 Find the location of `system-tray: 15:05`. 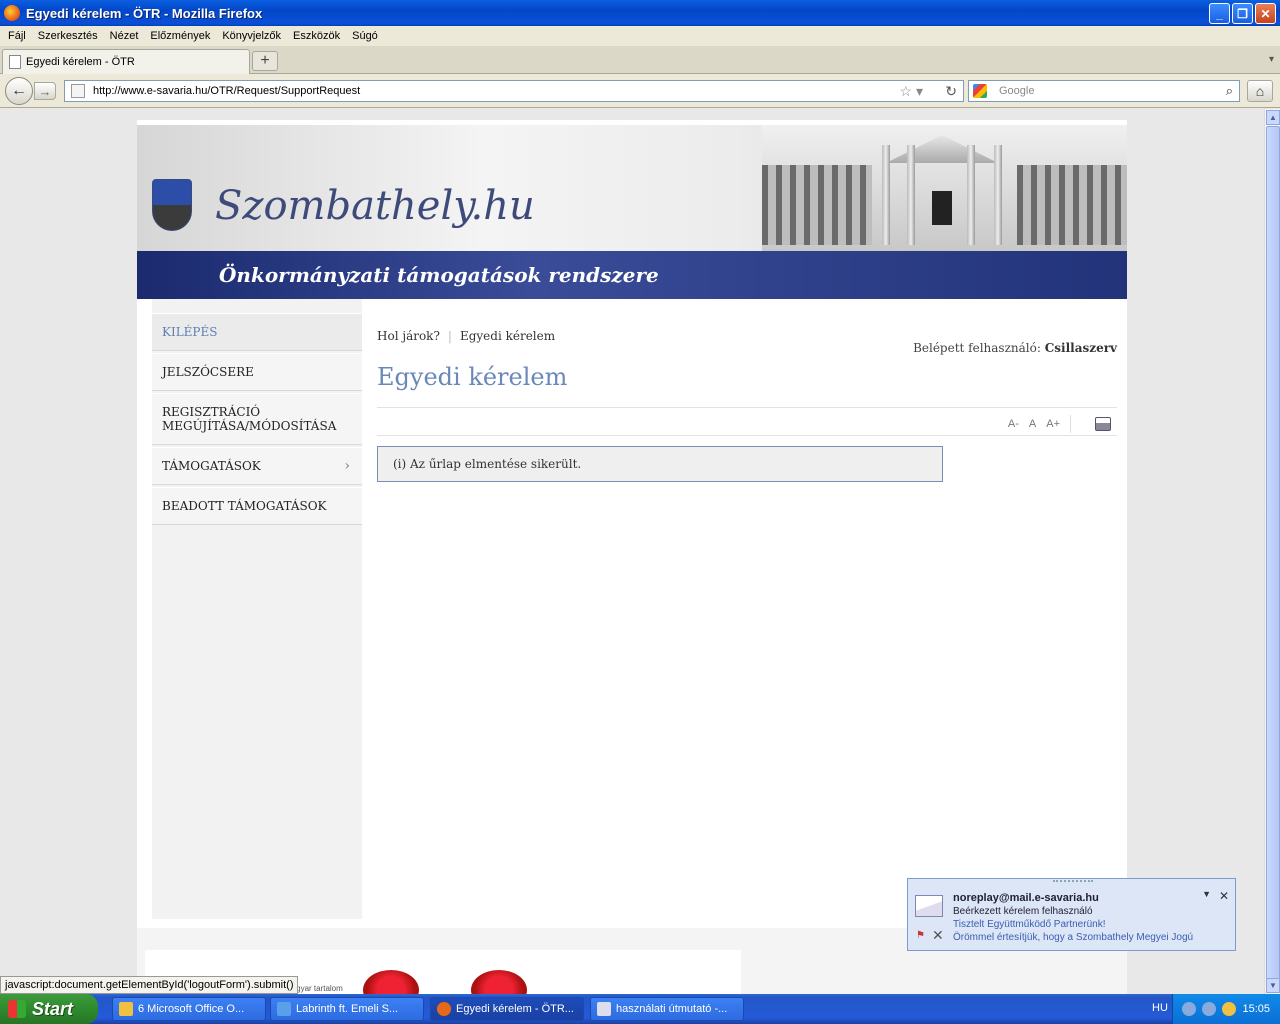

system-tray: 15:05 is located at coordinates (1226, 1009).